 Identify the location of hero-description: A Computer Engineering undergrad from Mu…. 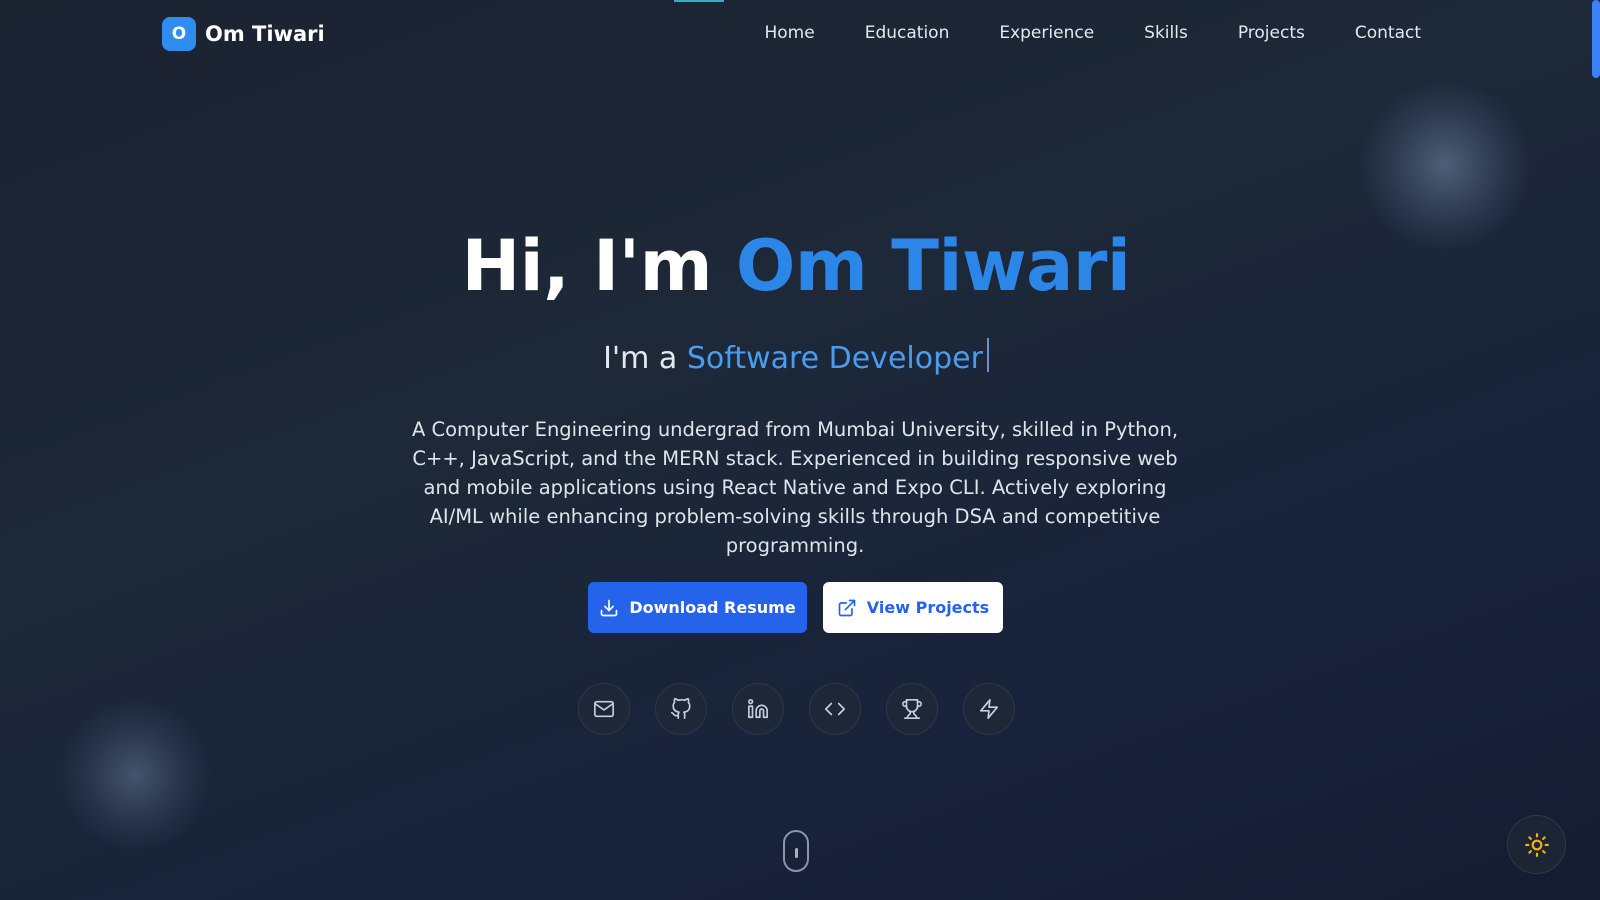
(795, 487).